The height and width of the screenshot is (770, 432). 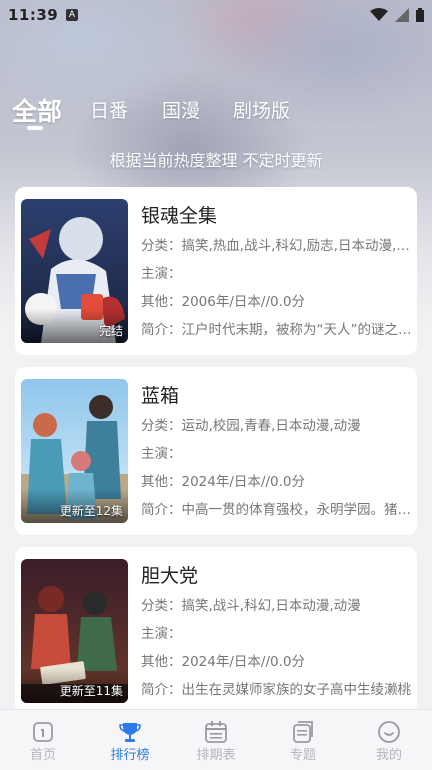 What do you see at coordinates (37, 110) in the screenshot?
I see `tab-all: 全部` at bounding box center [37, 110].